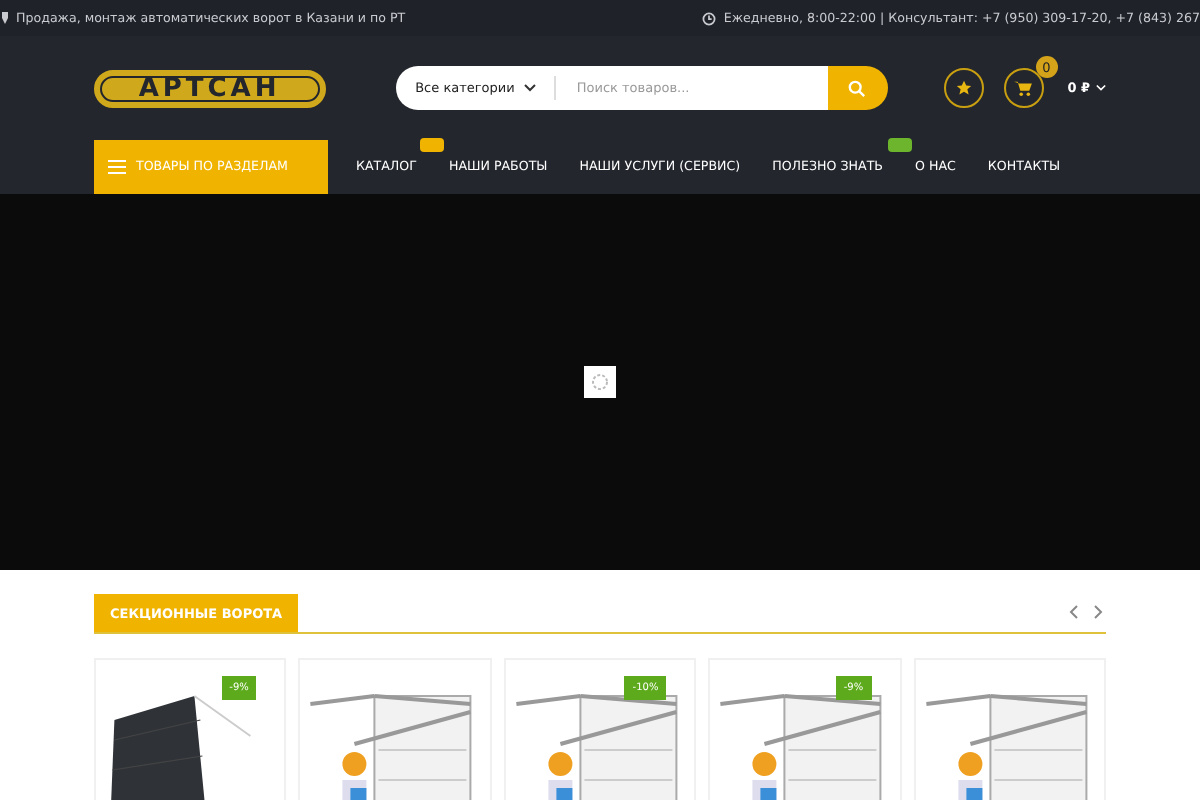 Image resolution: width=1200 pixels, height=800 pixels. I want to click on cart-icon, so click(1023, 88).